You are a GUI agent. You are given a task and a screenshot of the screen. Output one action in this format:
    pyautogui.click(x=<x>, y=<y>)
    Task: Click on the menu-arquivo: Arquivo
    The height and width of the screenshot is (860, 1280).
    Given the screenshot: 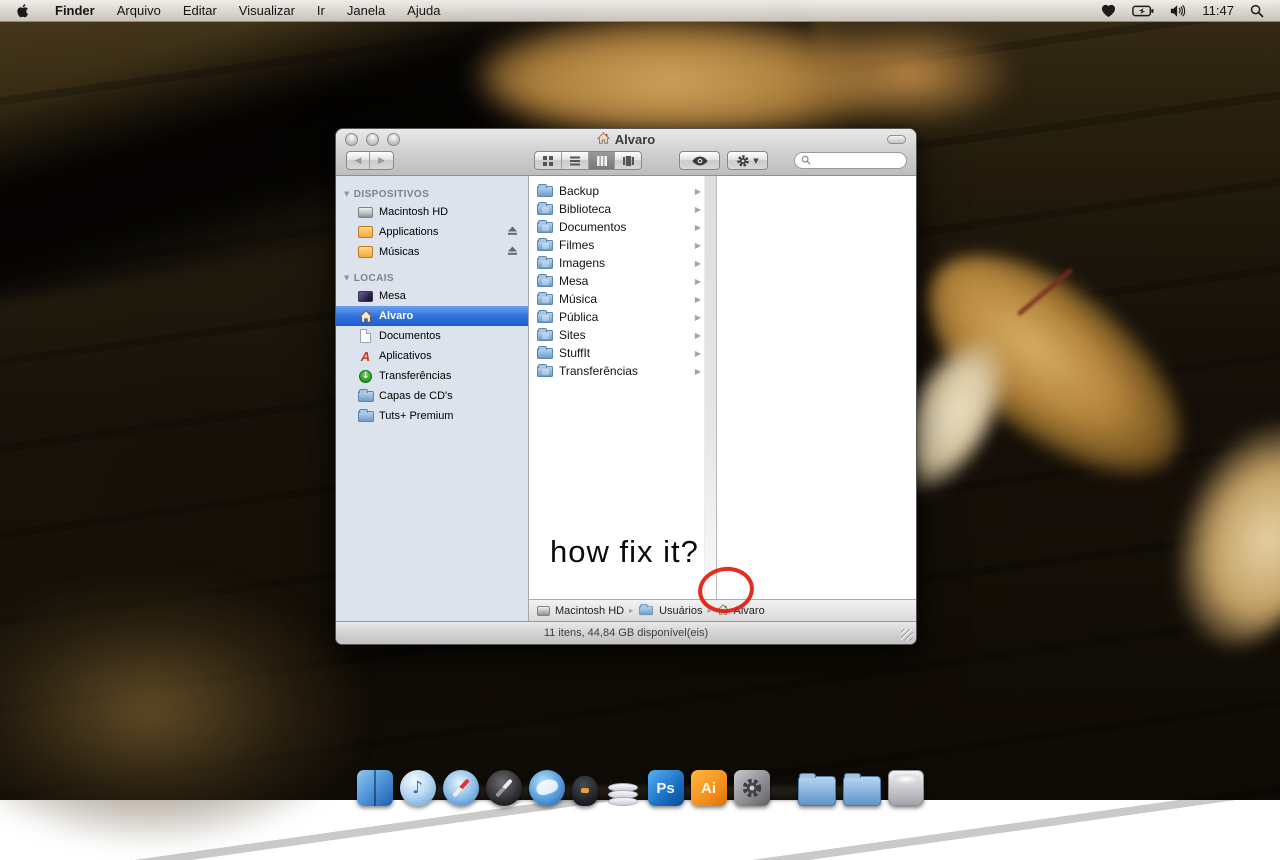 What is the action you would take?
    pyautogui.click(x=139, y=11)
    